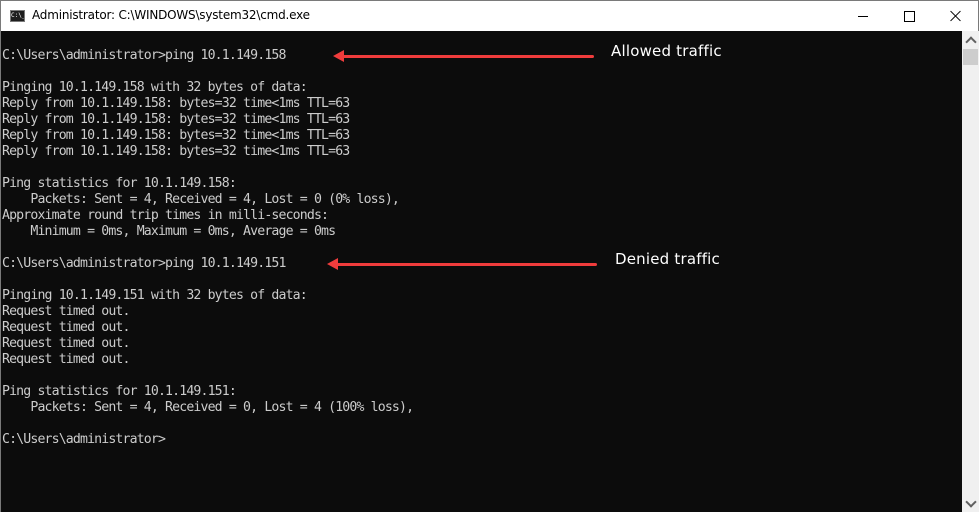 The width and height of the screenshot is (979, 512). I want to click on chevron-up-icon, so click(970, 41).